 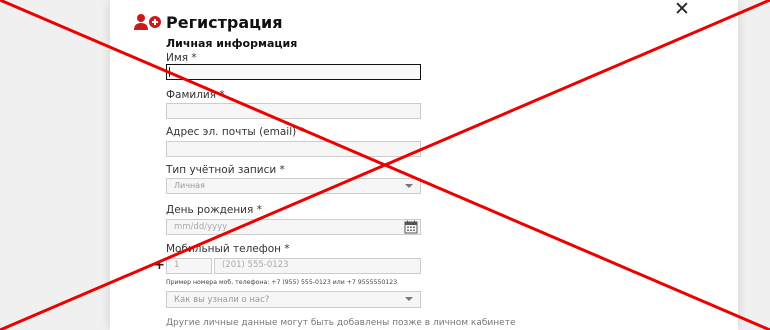 What do you see at coordinates (293, 111) in the screenshot?
I see `last-name-input` at bounding box center [293, 111].